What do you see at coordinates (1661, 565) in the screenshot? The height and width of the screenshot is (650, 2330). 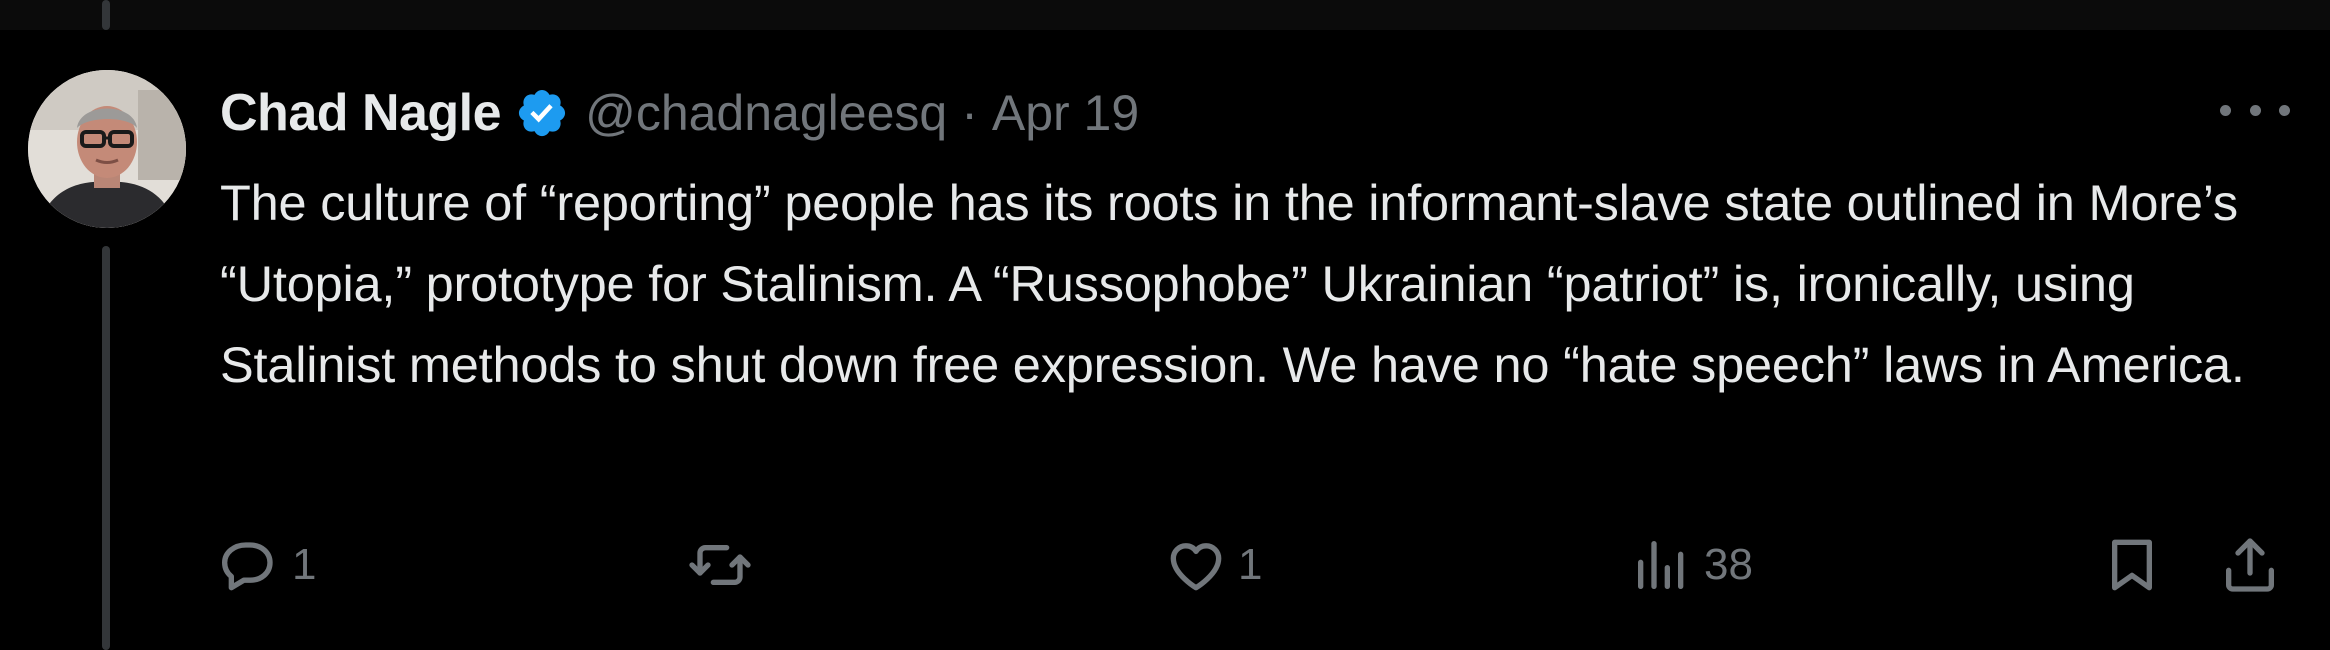 I see `views-icon` at bounding box center [1661, 565].